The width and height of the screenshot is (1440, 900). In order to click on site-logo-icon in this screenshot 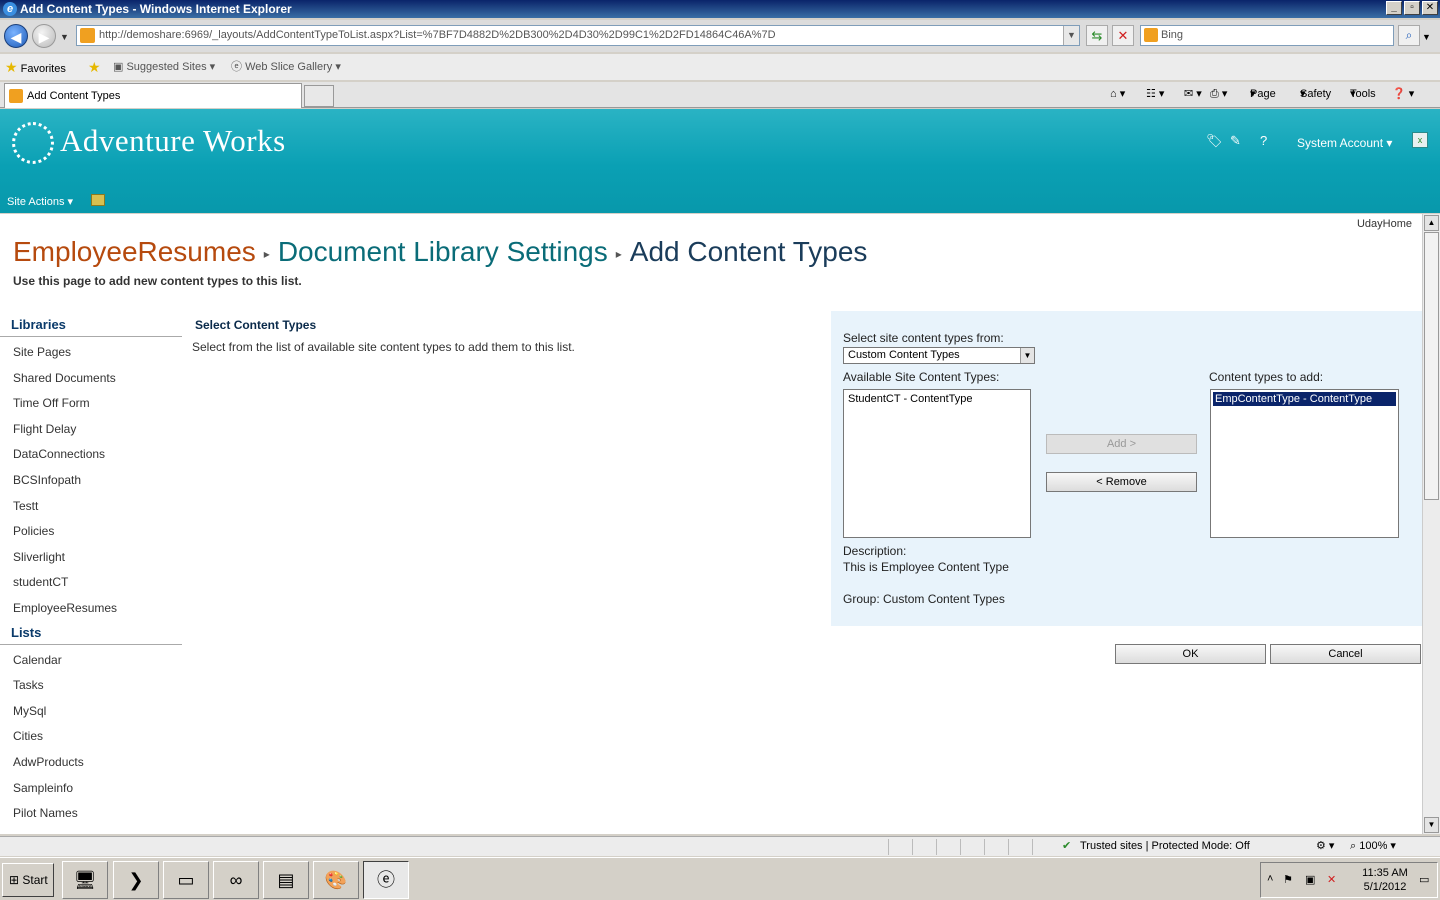, I will do `click(33, 143)`.